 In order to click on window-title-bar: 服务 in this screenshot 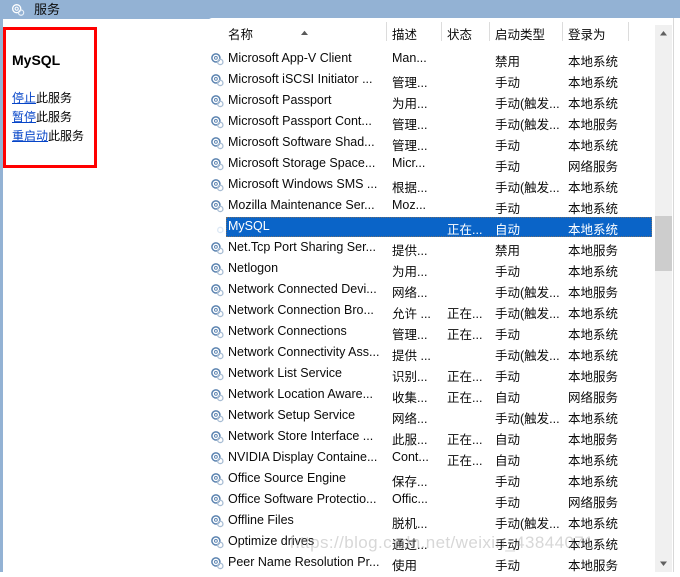, I will do `click(340, 9)`.